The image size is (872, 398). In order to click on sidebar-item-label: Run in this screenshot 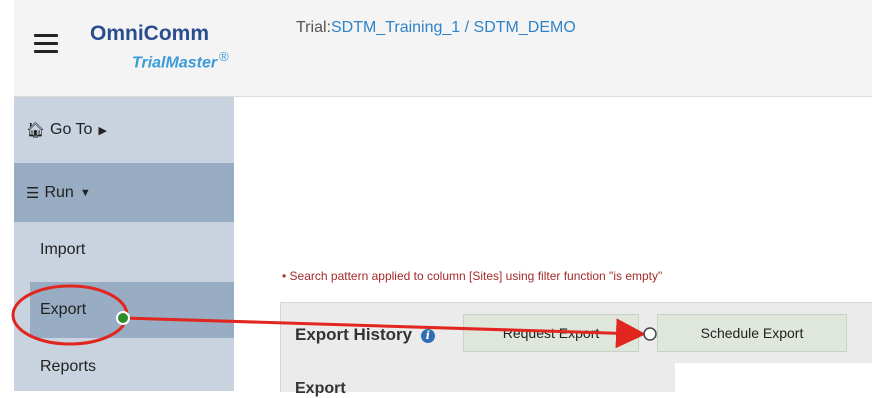, I will do `click(59, 192)`.